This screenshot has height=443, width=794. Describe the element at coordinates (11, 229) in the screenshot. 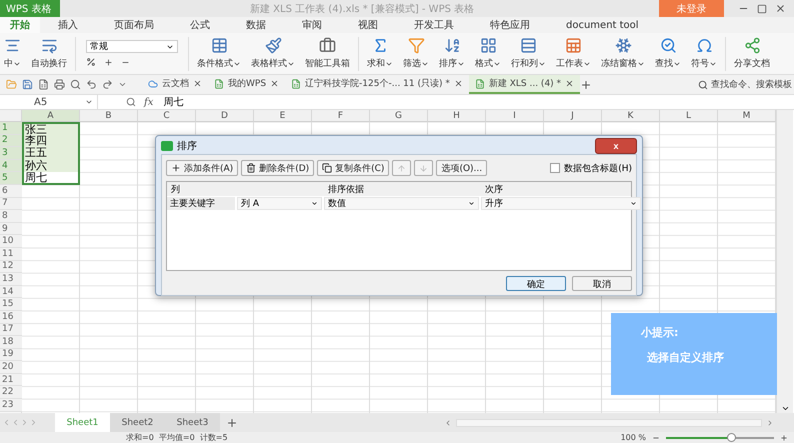

I see `row-header: 9` at that location.